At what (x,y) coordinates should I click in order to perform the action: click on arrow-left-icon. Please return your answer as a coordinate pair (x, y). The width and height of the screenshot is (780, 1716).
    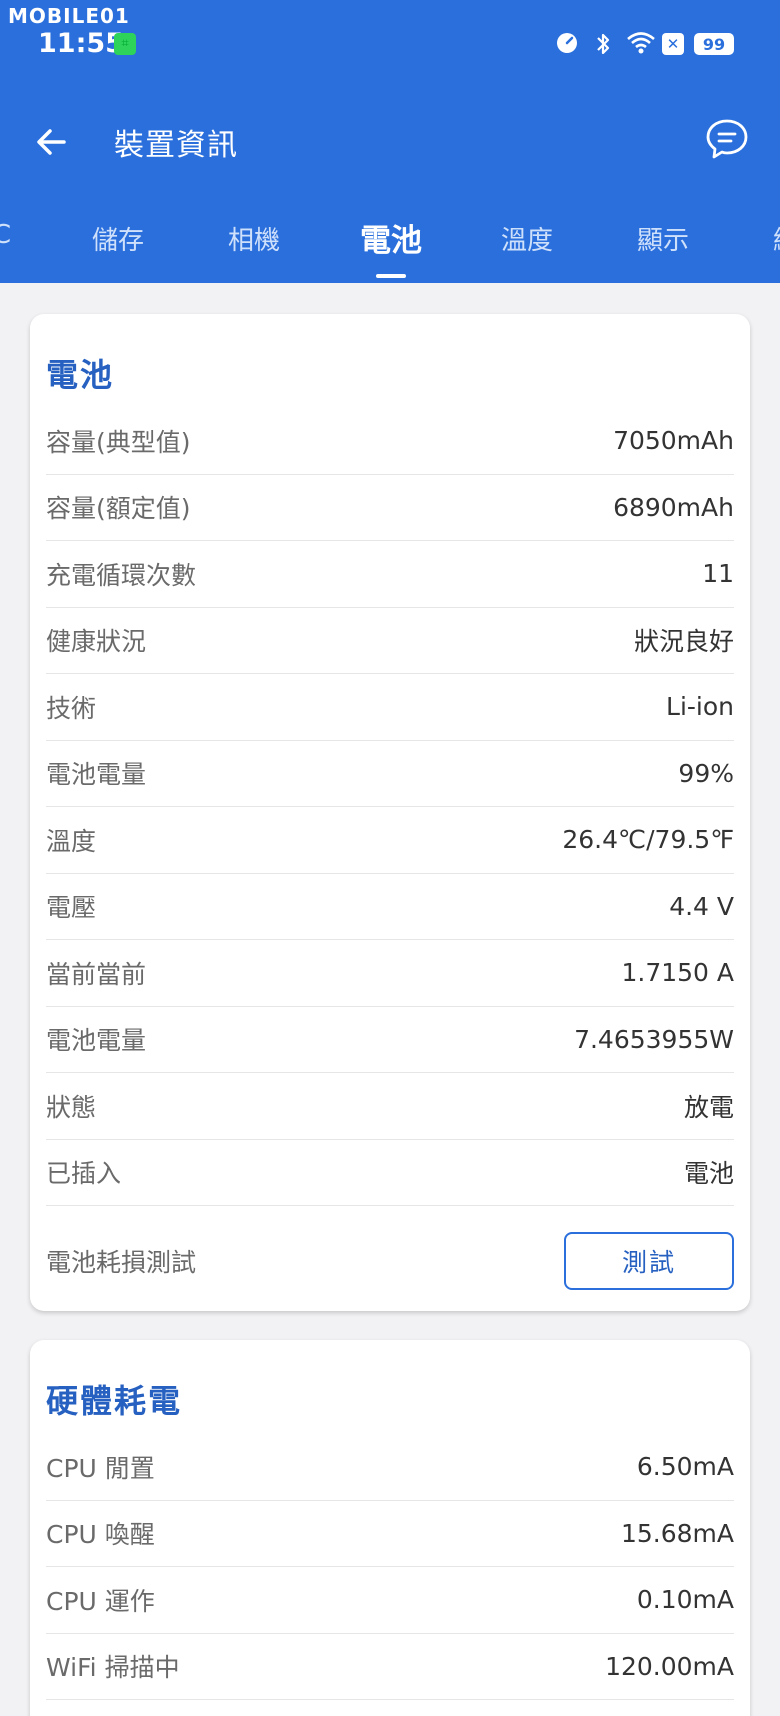
    Looking at the image, I should click on (51, 142).